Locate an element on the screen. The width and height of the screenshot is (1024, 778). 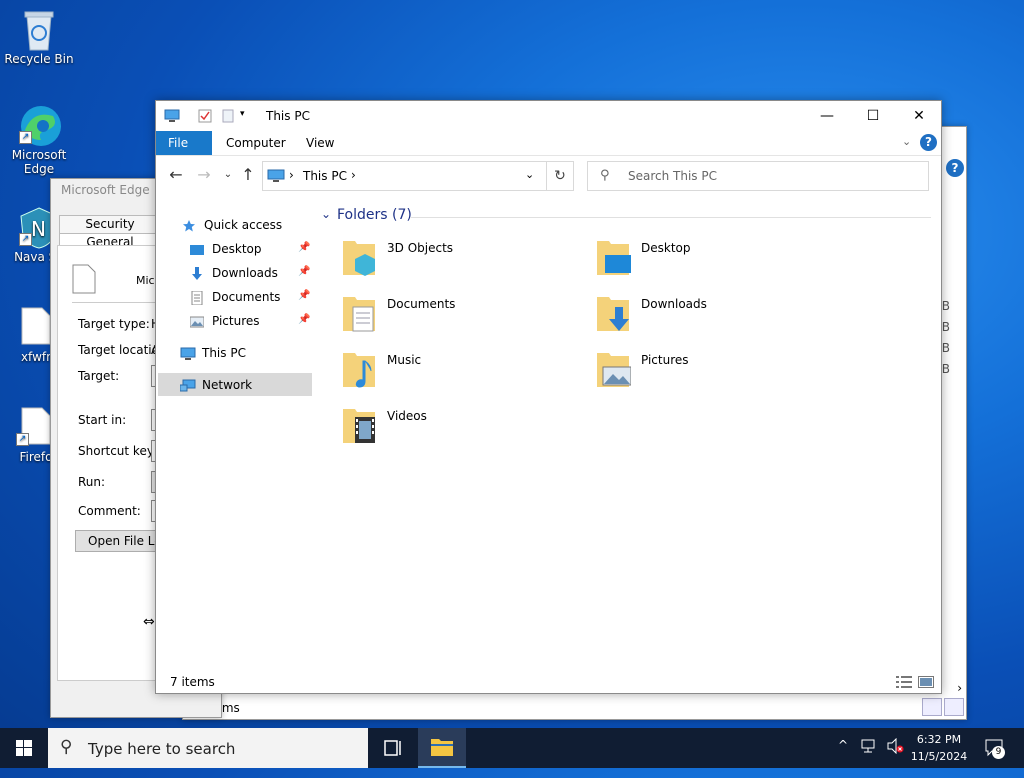
search-placeholder: Search This PC is located at coordinates (672, 176).